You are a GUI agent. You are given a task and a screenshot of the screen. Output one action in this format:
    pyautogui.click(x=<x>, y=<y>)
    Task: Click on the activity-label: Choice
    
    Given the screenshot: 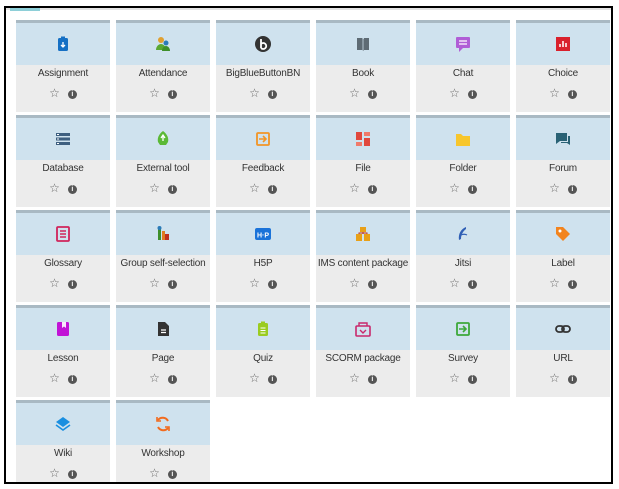 What is the action you would take?
    pyautogui.click(x=563, y=73)
    